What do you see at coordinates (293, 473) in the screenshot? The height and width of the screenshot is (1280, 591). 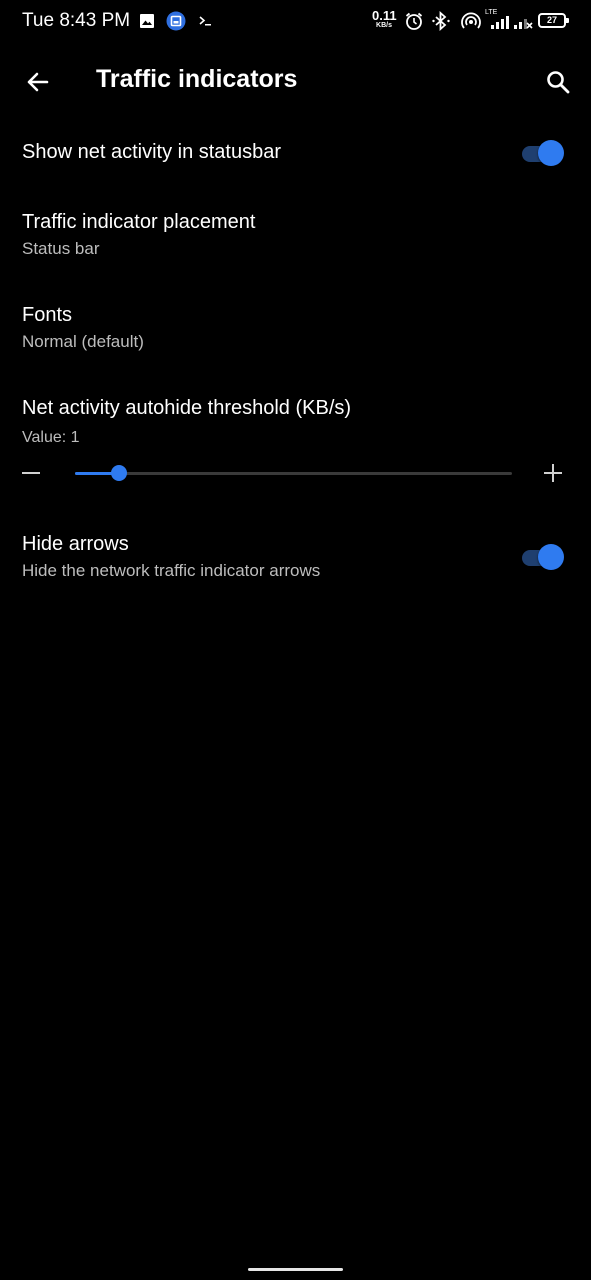 I see `threshold-slider` at bounding box center [293, 473].